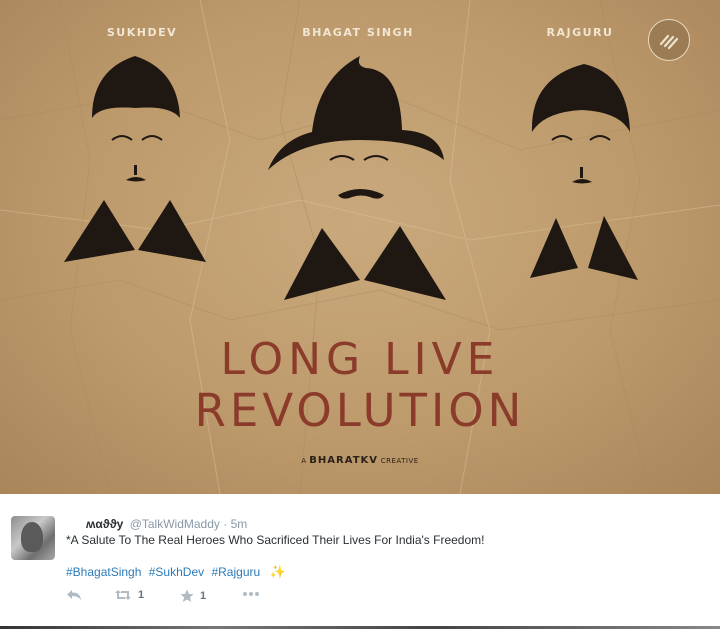 The width and height of the screenshot is (720, 629). Describe the element at coordinates (203, 596) in the screenshot. I see `favorite-count: 1` at that location.